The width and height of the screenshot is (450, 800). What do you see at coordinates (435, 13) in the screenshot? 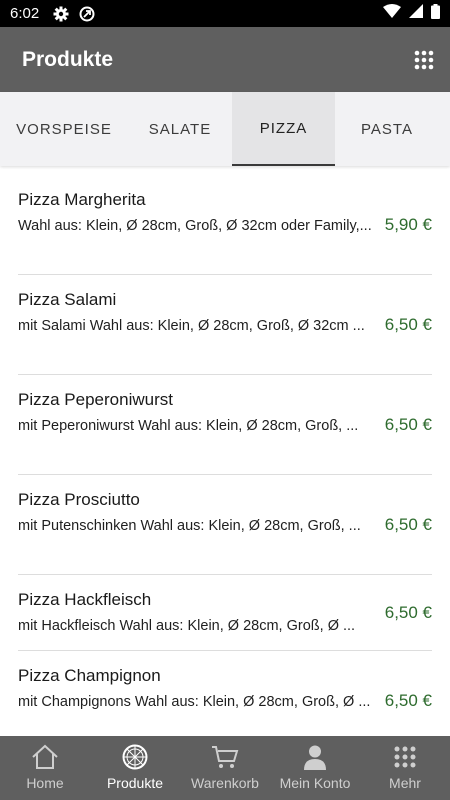
I see `battery-icon` at bounding box center [435, 13].